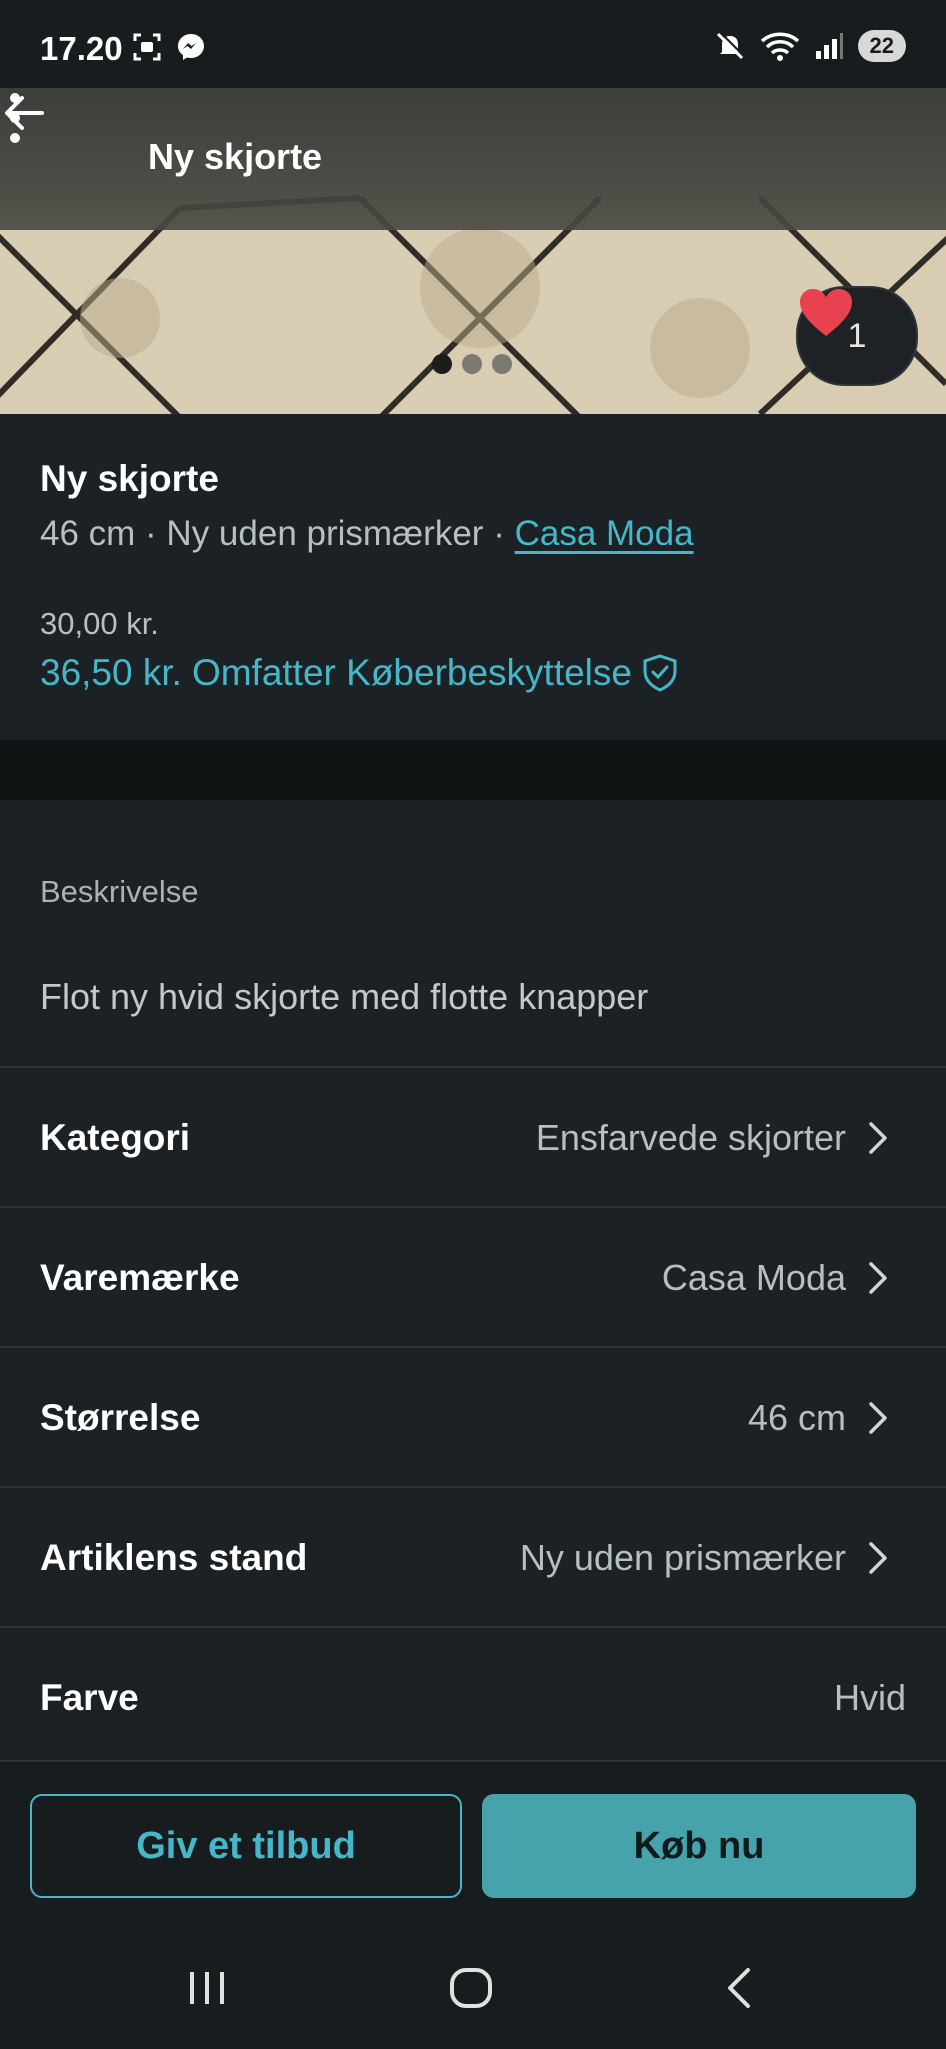 The image size is (946, 2049). Describe the element at coordinates (660, 673) in the screenshot. I see `shield-check-icon` at that location.